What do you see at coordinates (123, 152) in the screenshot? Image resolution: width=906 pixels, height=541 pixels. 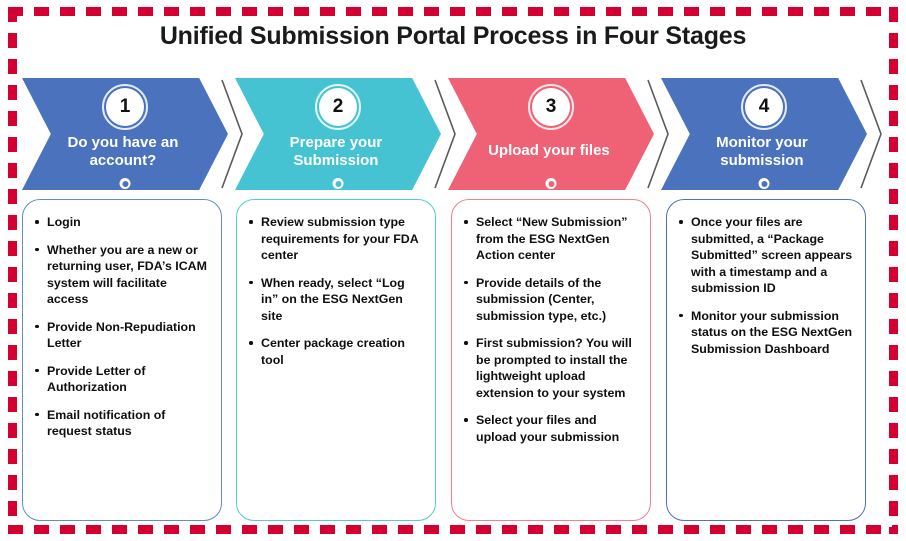 I see `stage-label: Do you have an account?` at bounding box center [123, 152].